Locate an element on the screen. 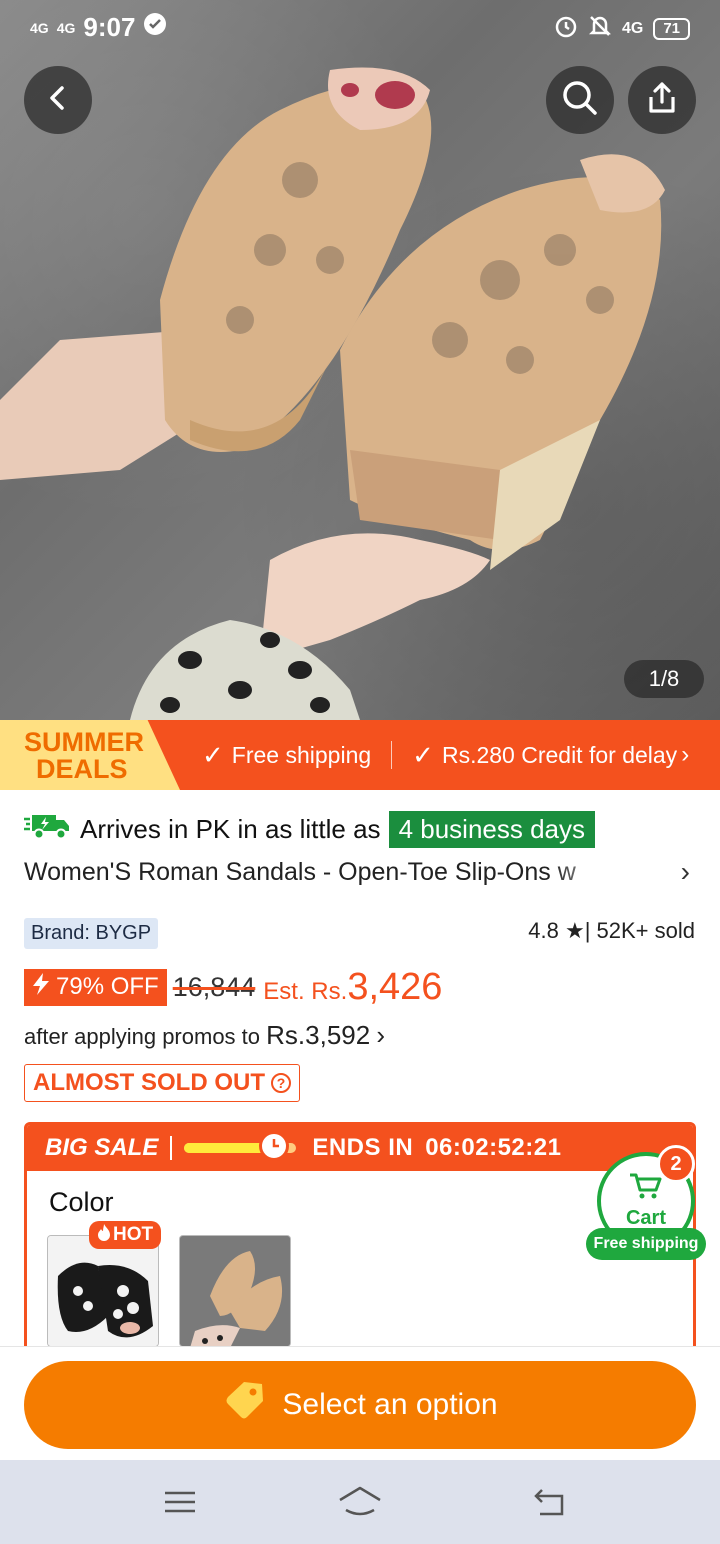 The width and height of the screenshot is (720, 1544). search-icon is located at coordinates (580, 100).